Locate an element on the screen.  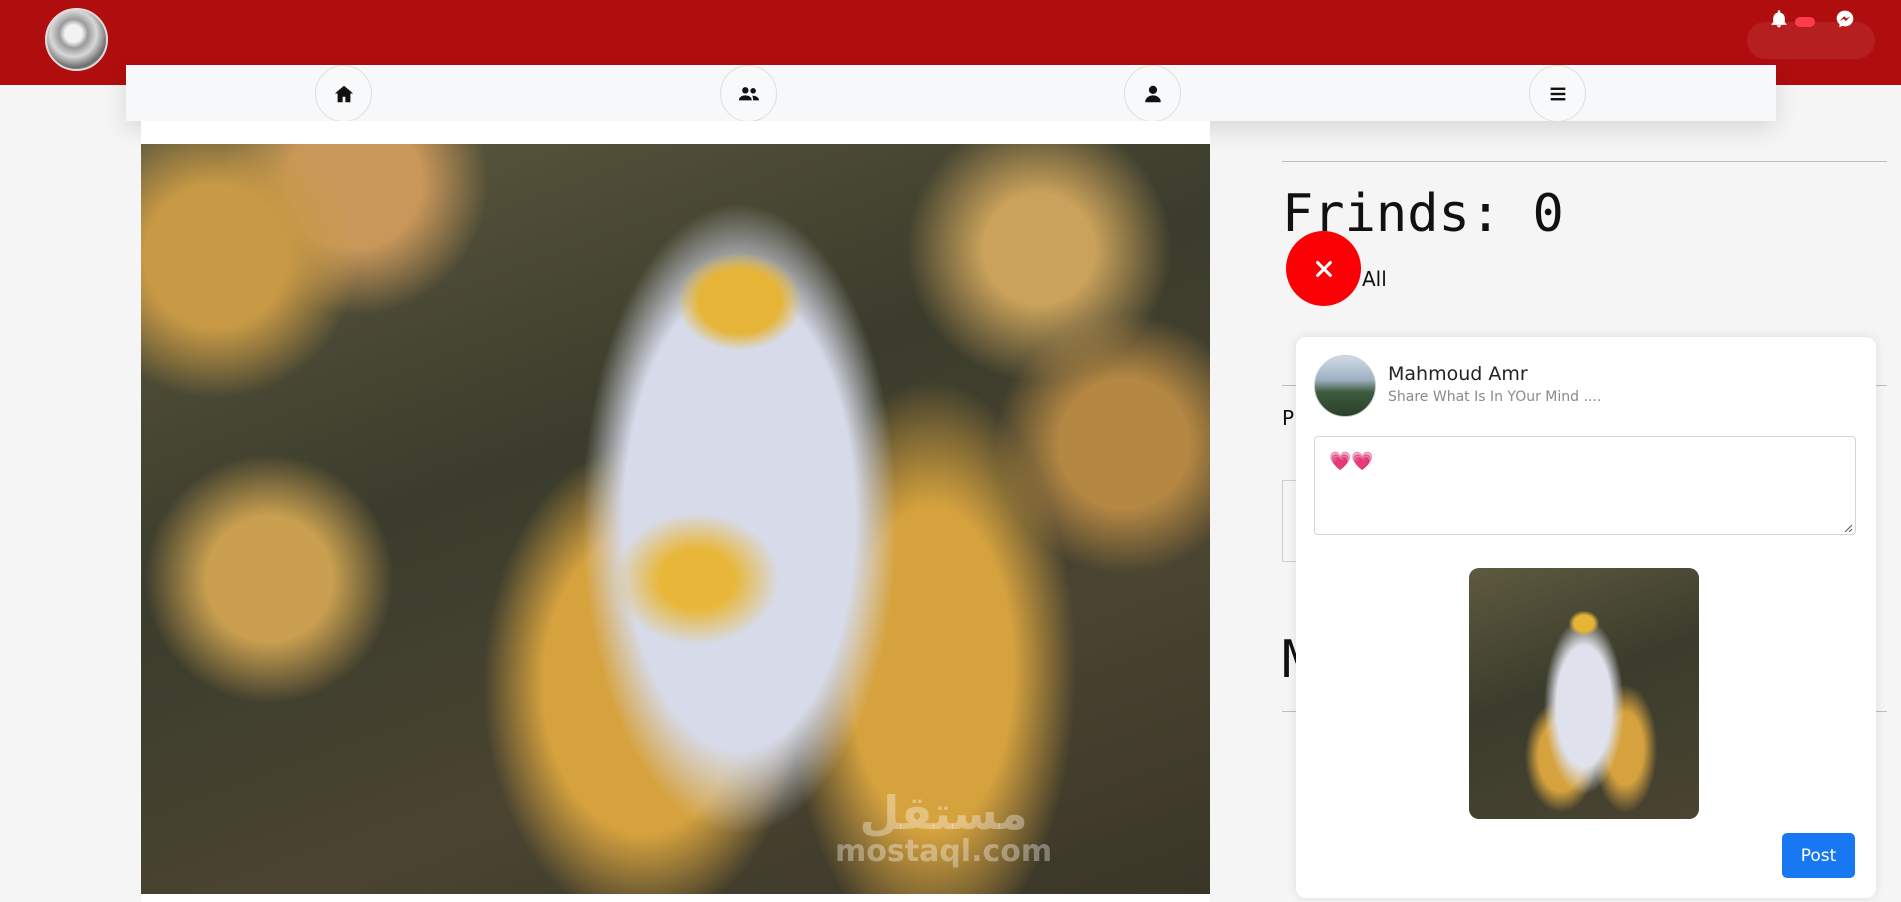
watermark-url: mostaql.com is located at coordinates (944, 851).